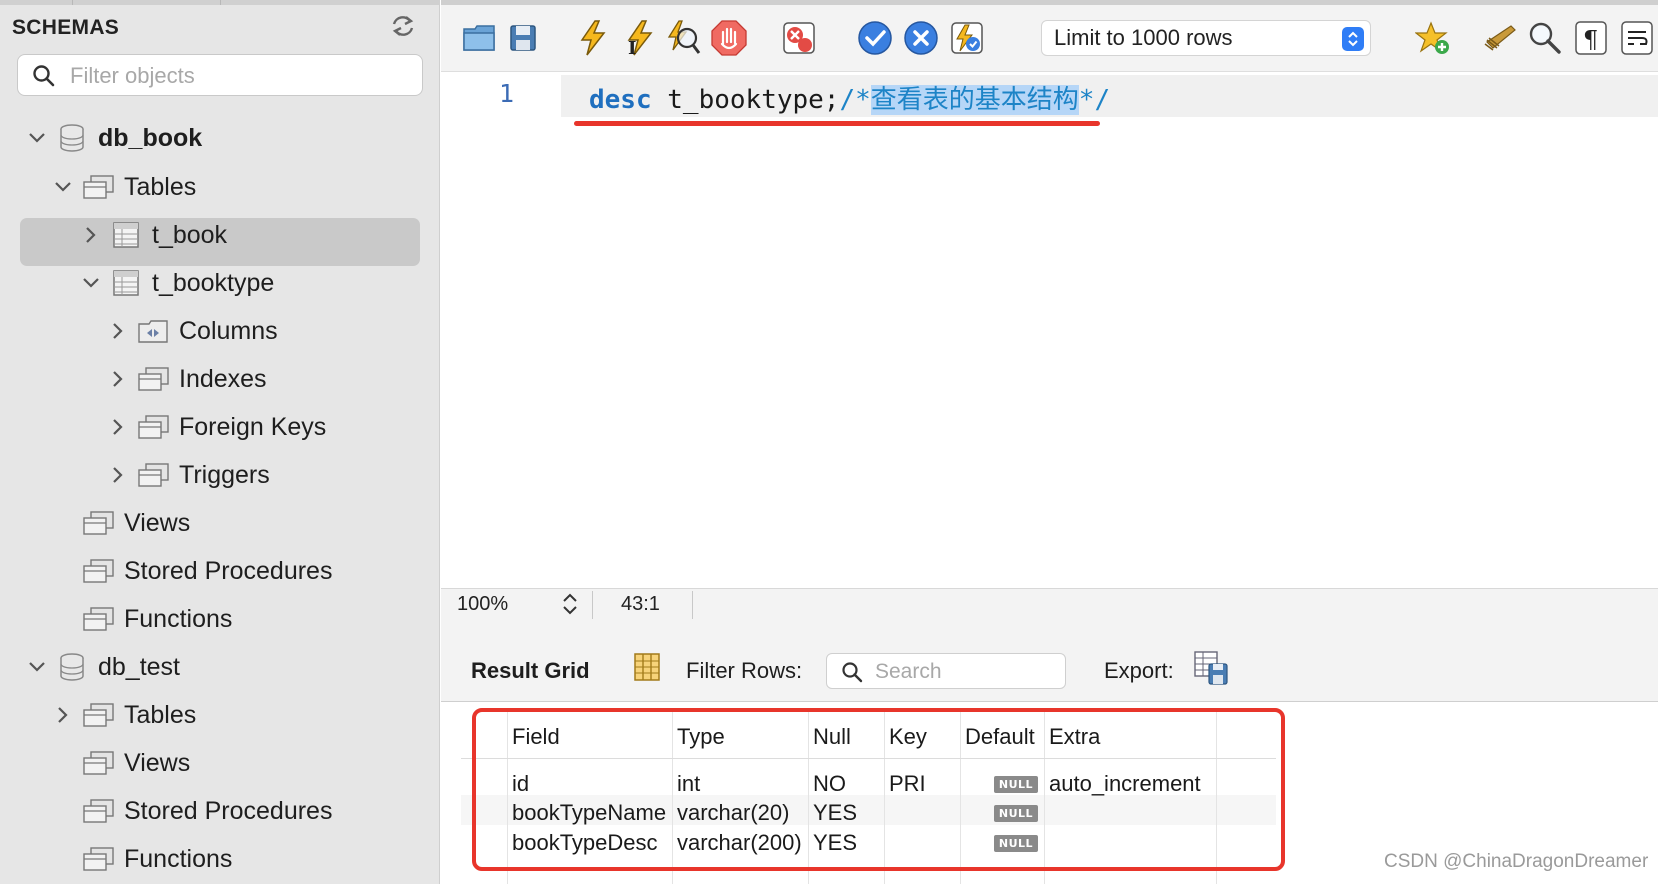 The height and width of the screenshot is (884, 1658). What do you see at coordinates (1501, 38) in the screenshot?
I see `beautify-icon` at bounding box center [1501, 38].